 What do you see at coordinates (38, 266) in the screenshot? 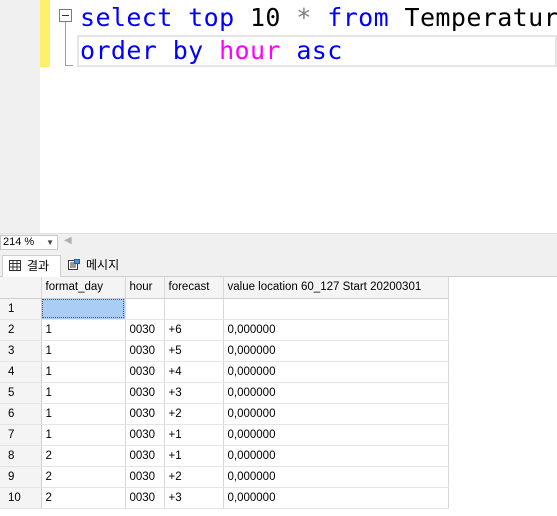
I see `tab-results-label: 결과` at bounding box center [38, 266].